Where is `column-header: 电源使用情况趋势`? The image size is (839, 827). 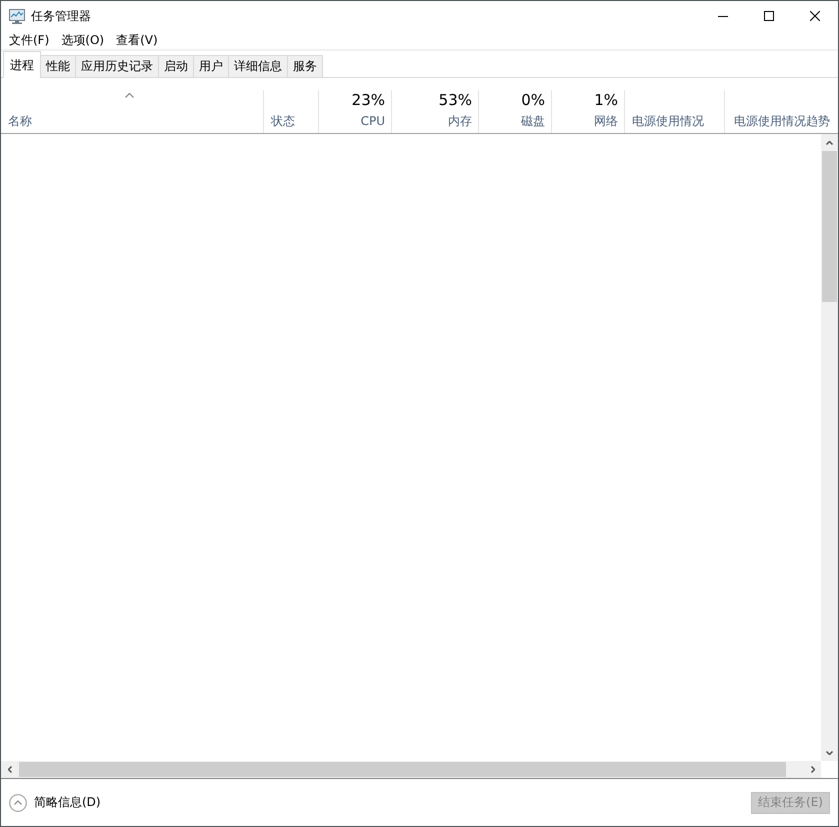
column-header: 电源使用情况趋势 is located at coordinates (777, 121).